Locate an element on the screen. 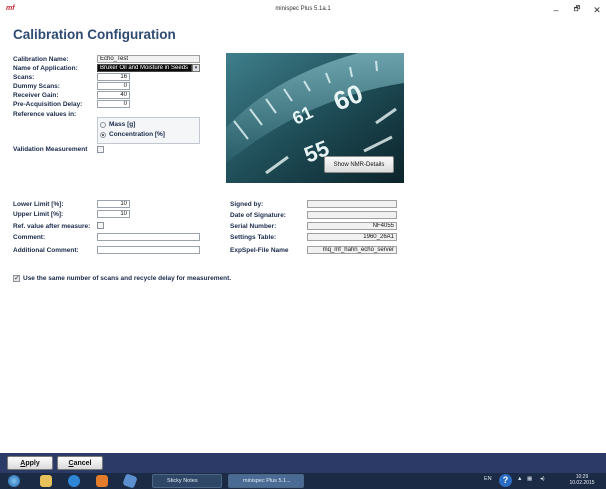  language-indicator: EN is located at coordinates (488, 479).